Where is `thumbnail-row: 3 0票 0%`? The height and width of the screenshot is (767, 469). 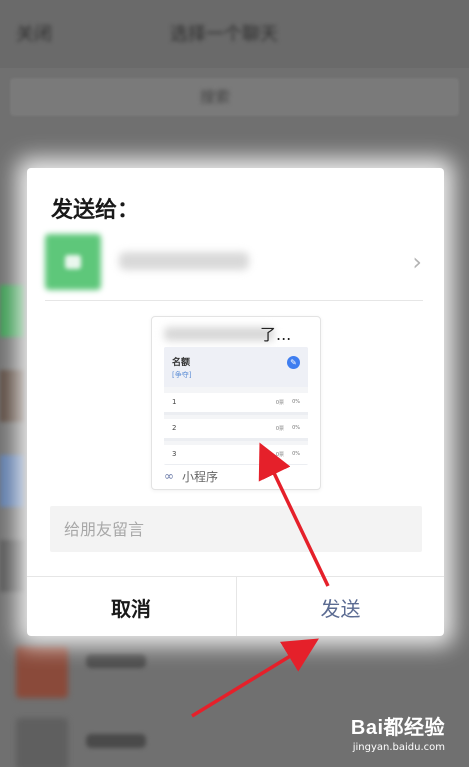
thumbnail-row: 3 0票 0% is located at coordinates (236, 455).